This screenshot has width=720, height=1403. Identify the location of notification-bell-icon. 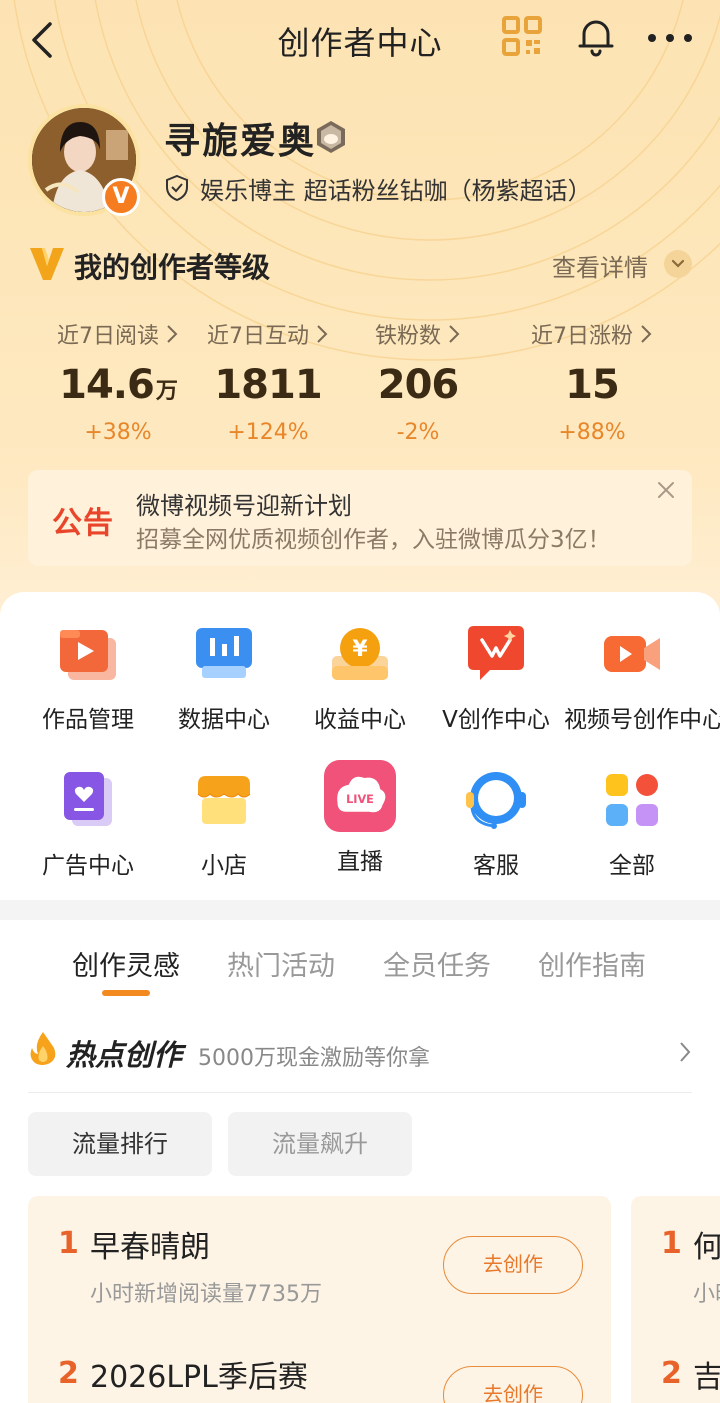
(596, 36).